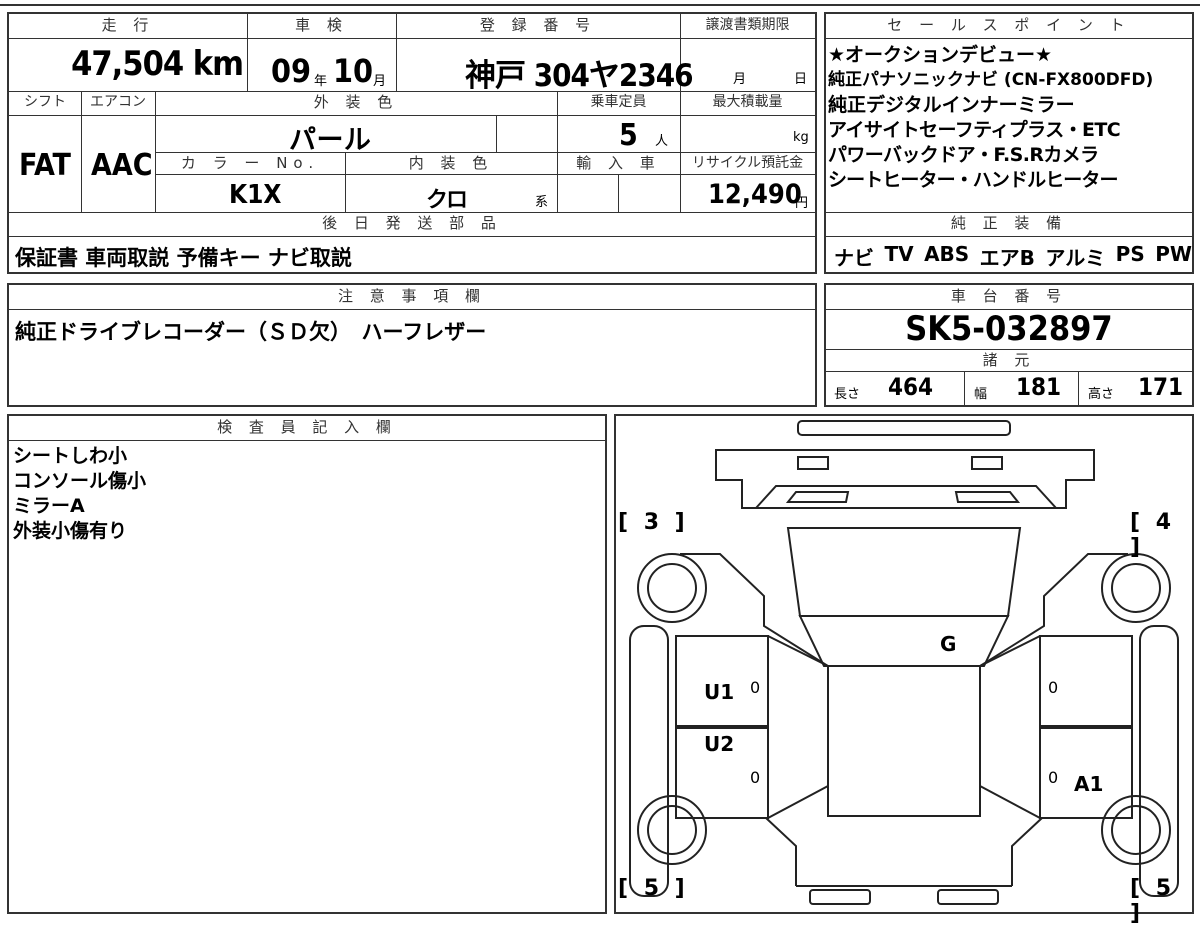 Image resolution: width=1200 pixels, height=926 pixels. I want to click on inspection-month-unit: 月, so click(380, 81).